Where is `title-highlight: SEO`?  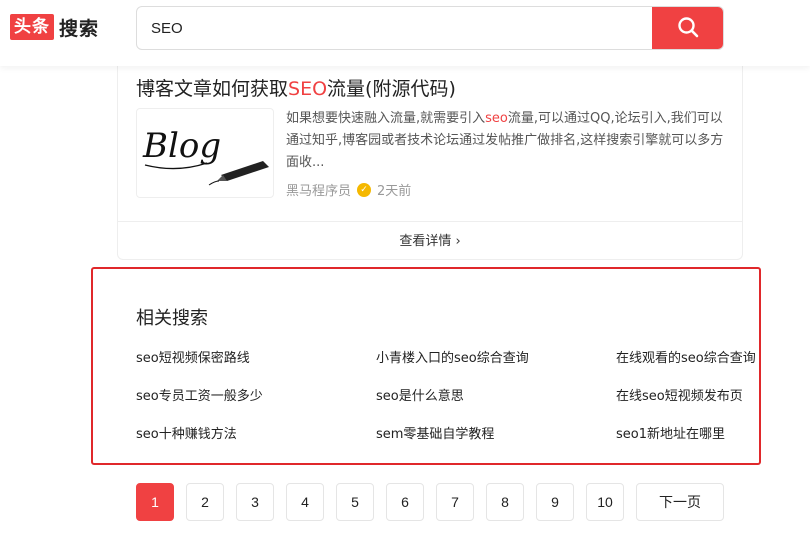 title-highlight: SEO is located at coordinates (308, 89).